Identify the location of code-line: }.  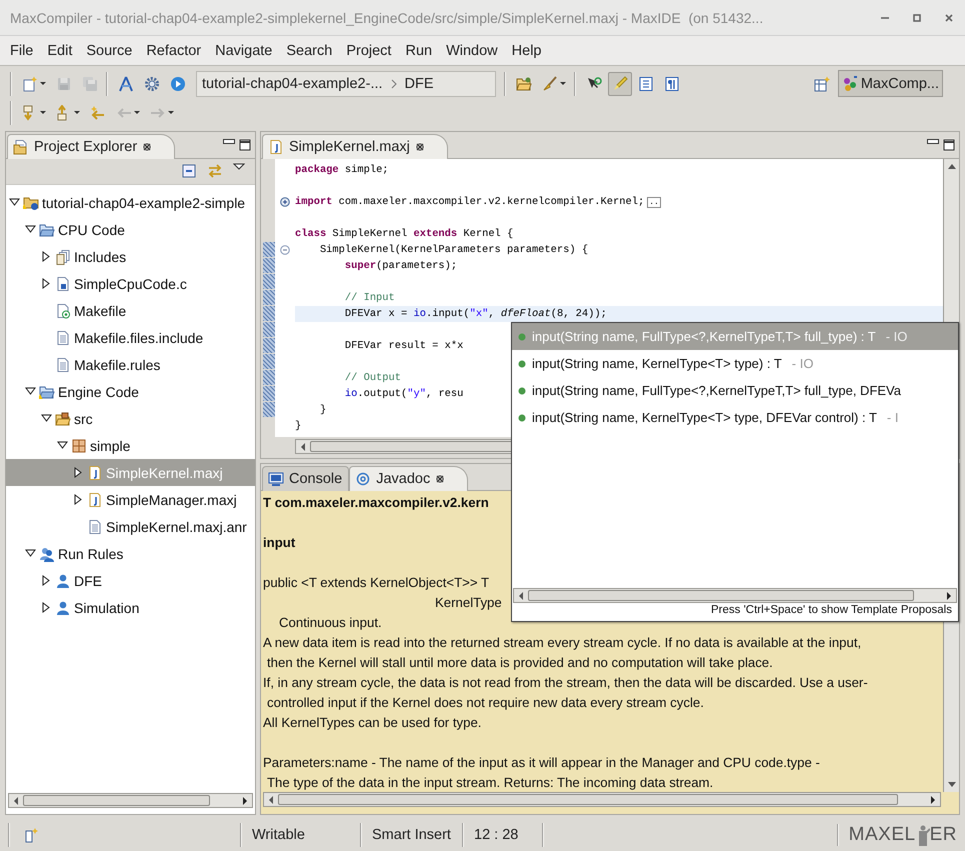
(298, 426).